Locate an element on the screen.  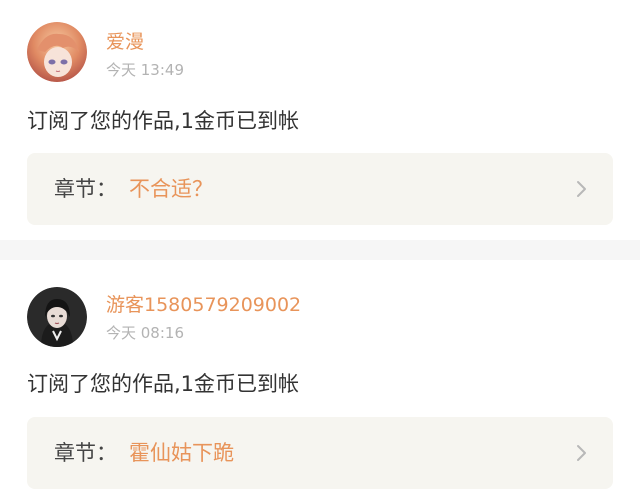
section-divider is located at coordinates (320, 250).